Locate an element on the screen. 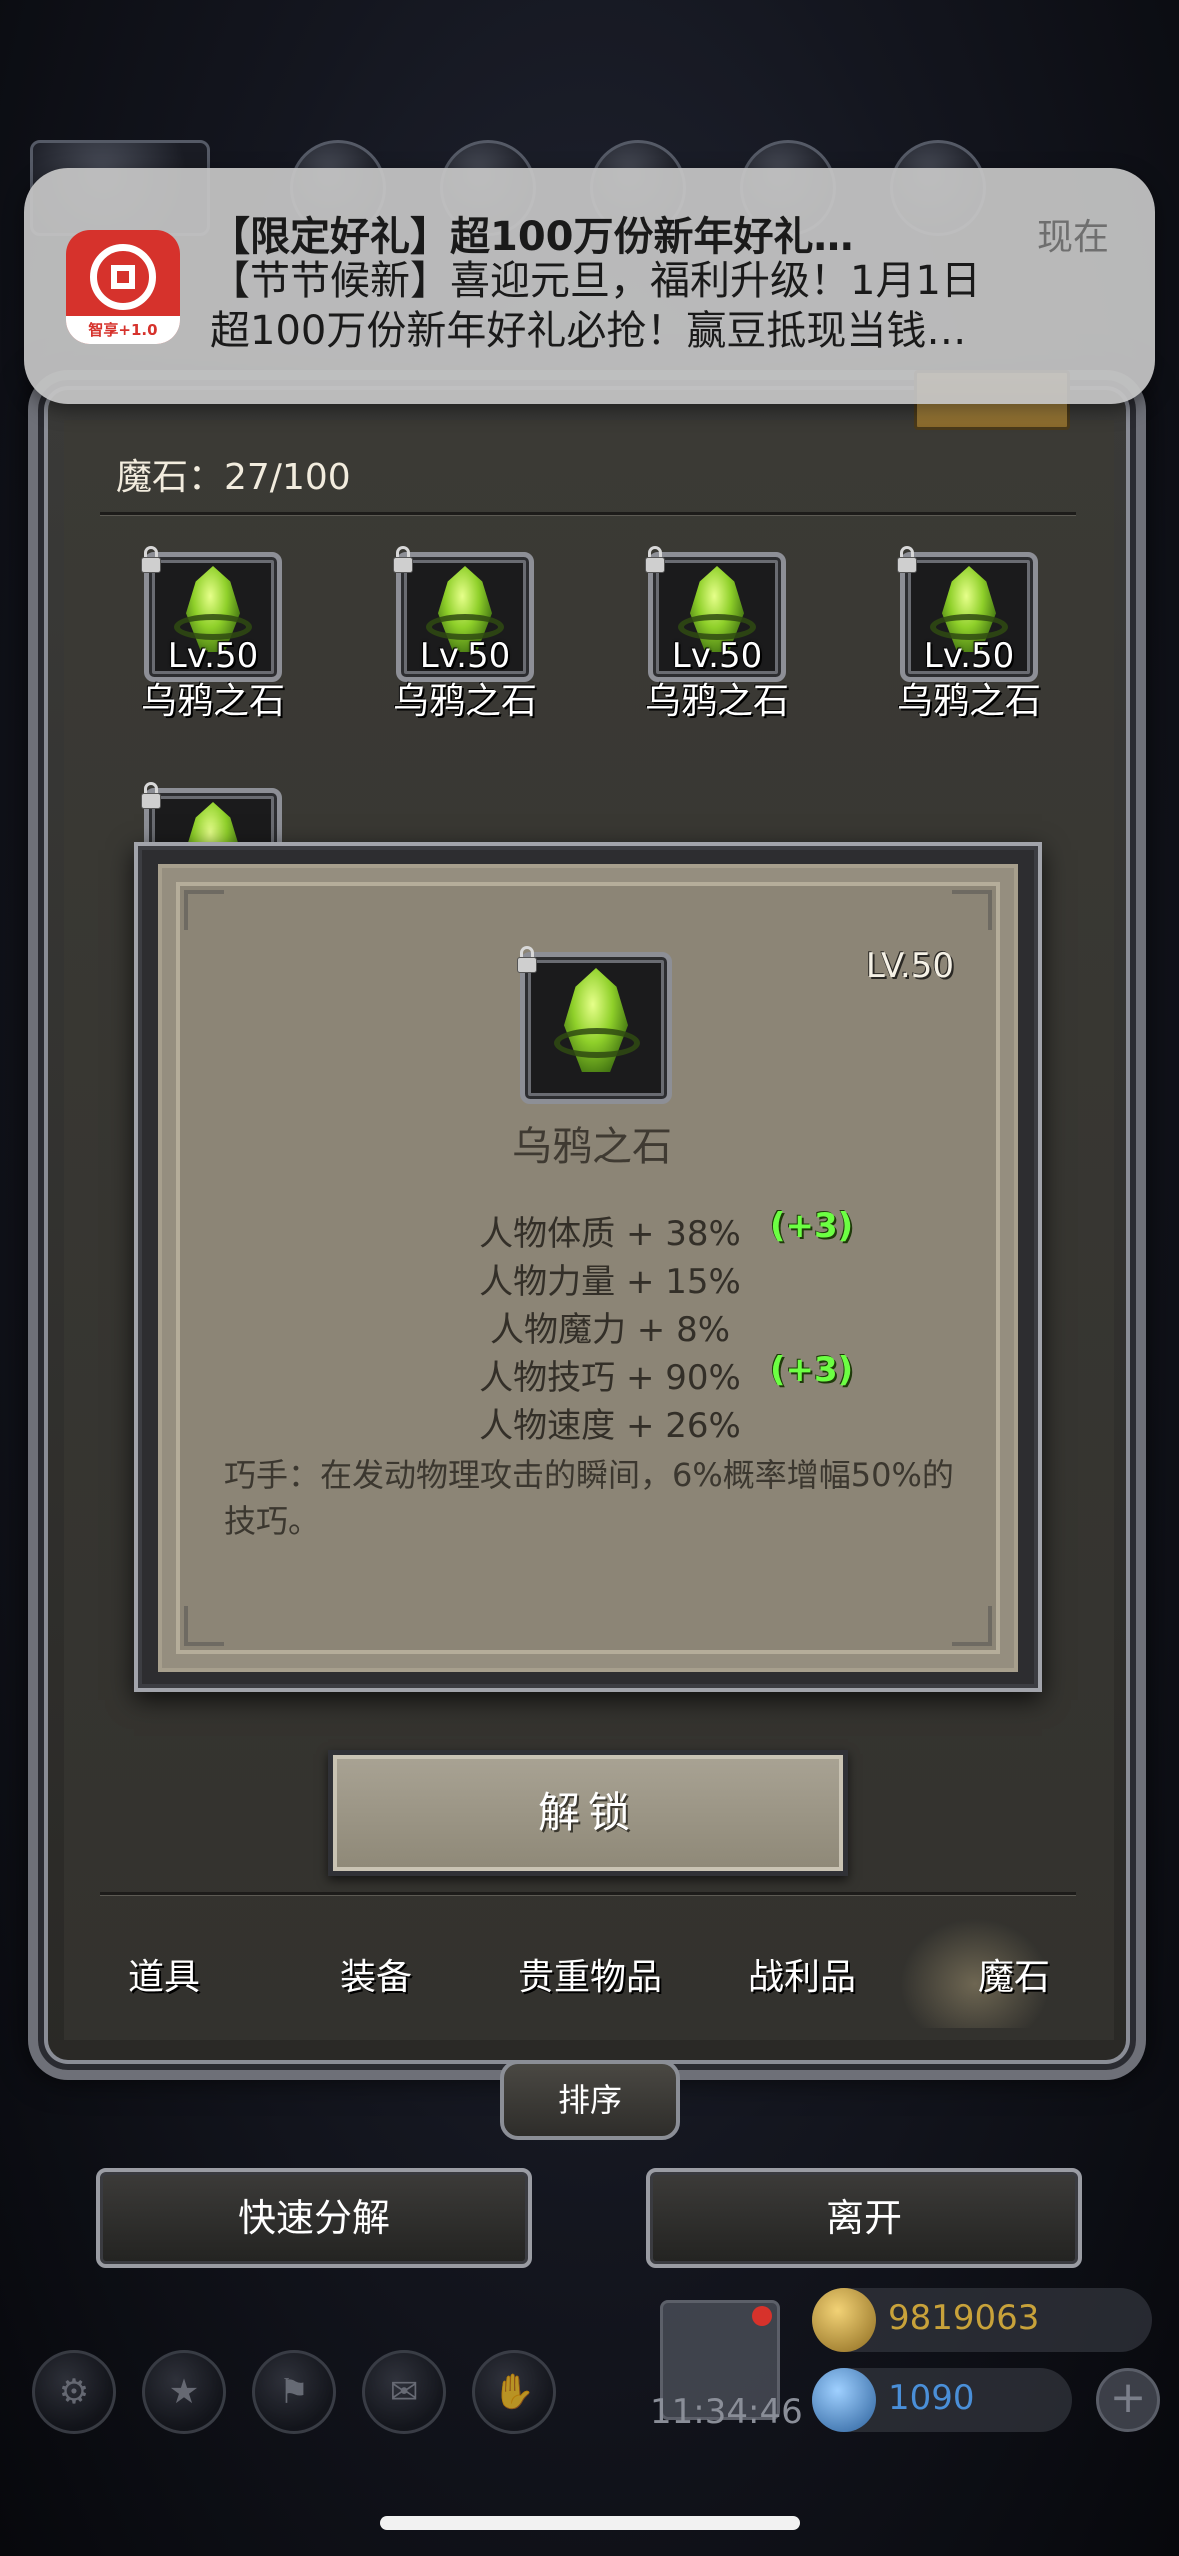 This screenshot has width=1179, height=2556. skill-description: 巧手：在发动物理攻击的瞬间，6%概率增幅50%的技巧。 is located at coordinates (589, 1498).